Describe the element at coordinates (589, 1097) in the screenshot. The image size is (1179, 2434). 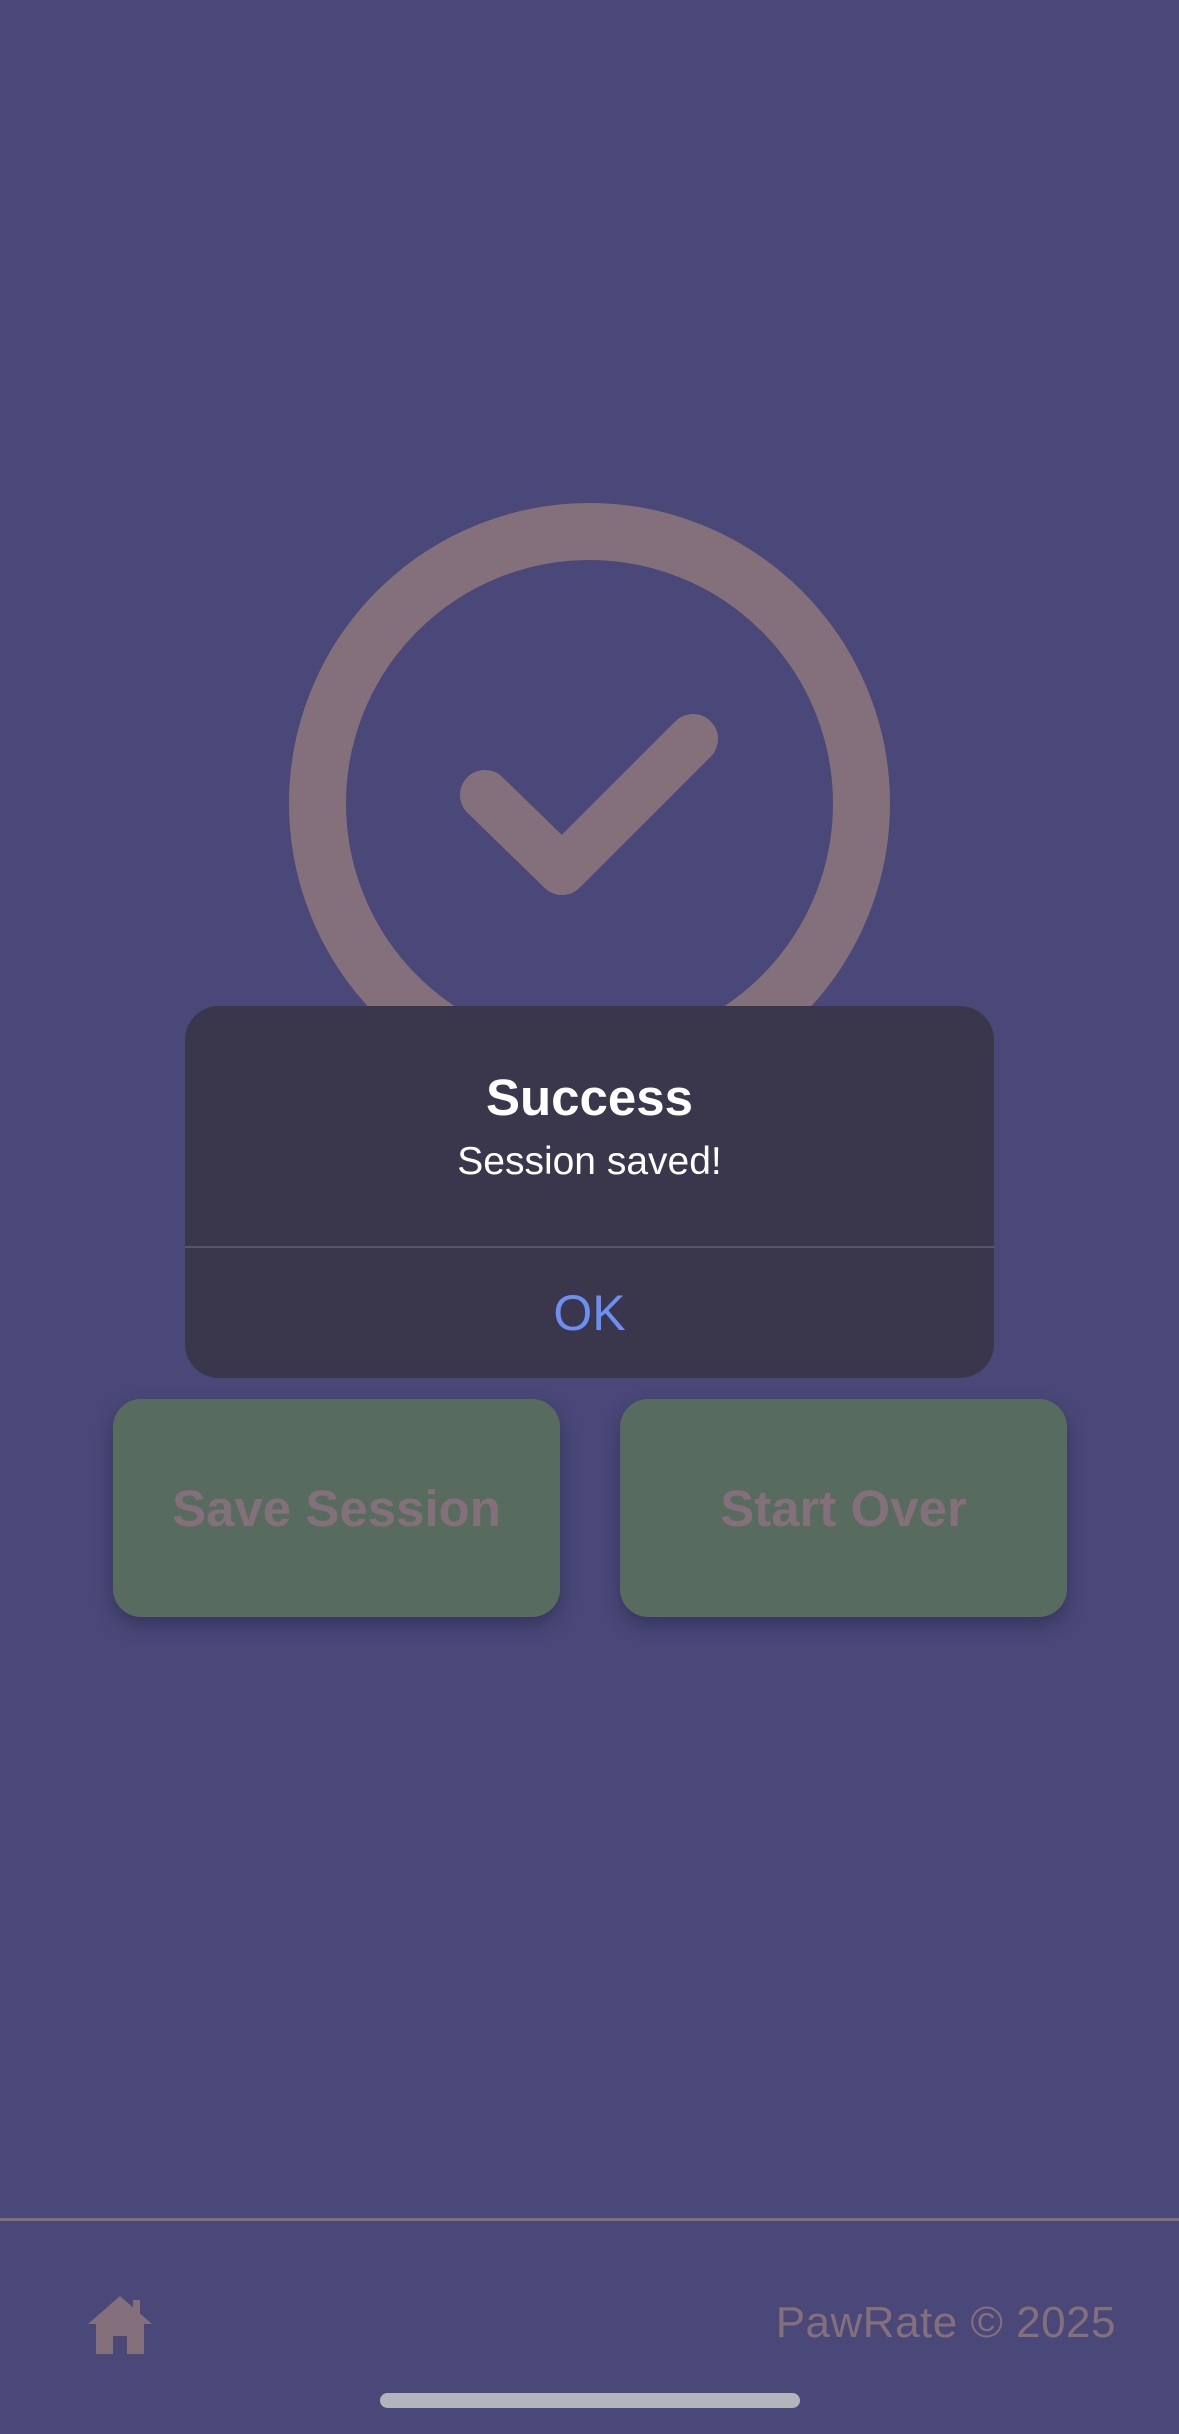
I see `alert-title: Success` at that location.